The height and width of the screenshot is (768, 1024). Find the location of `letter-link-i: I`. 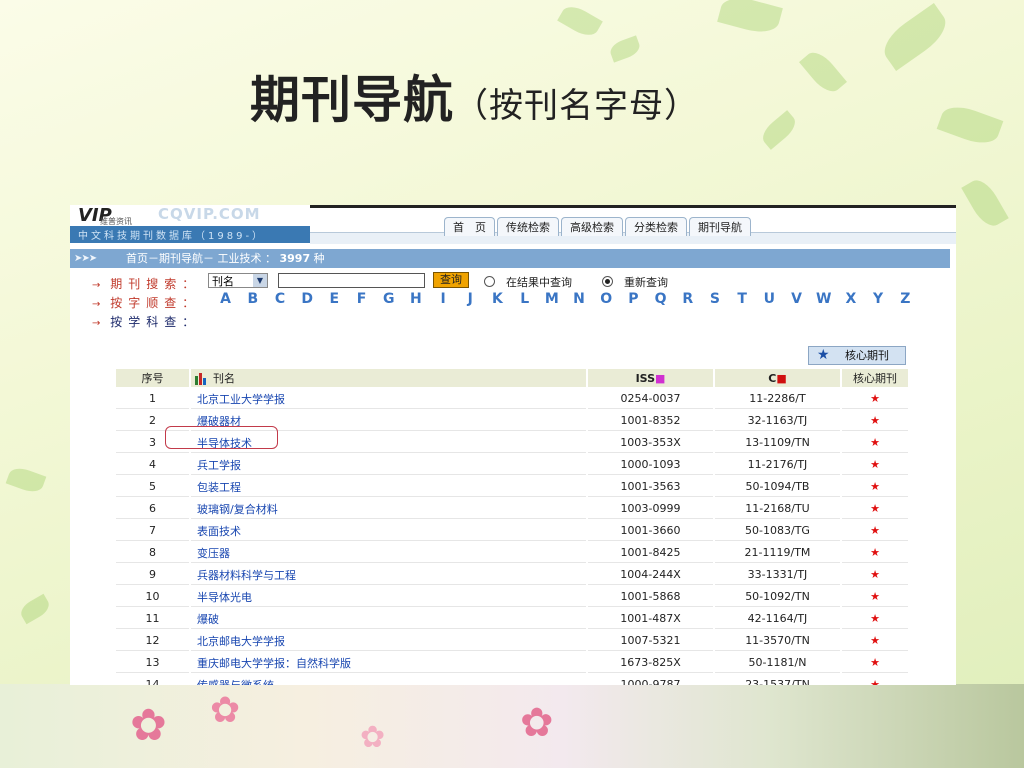

letter-link-i: I is located at coordinates (443, 299).